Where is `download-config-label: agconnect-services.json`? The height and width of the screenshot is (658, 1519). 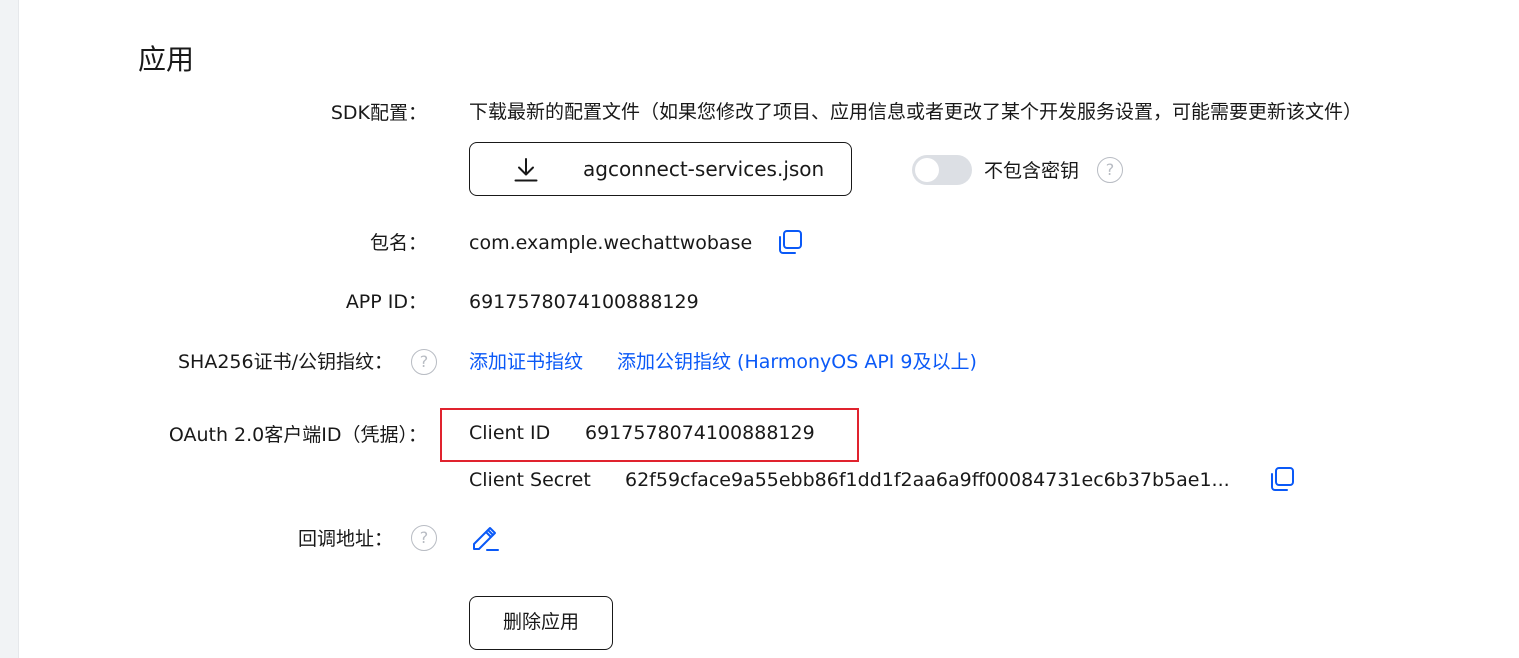
download-config-label: agconnect-services.json is located at coordinates (704, 169).